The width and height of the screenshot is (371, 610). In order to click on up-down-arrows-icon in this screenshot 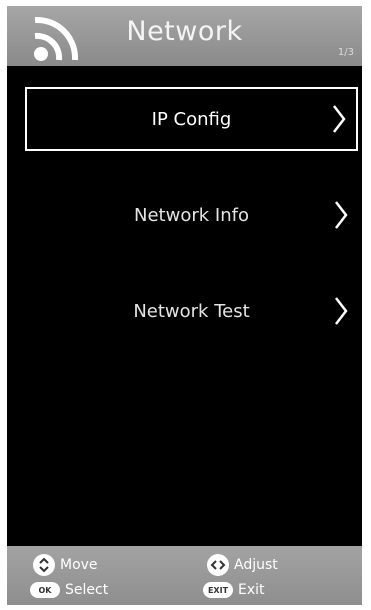, I will do `click(44, 565)`.